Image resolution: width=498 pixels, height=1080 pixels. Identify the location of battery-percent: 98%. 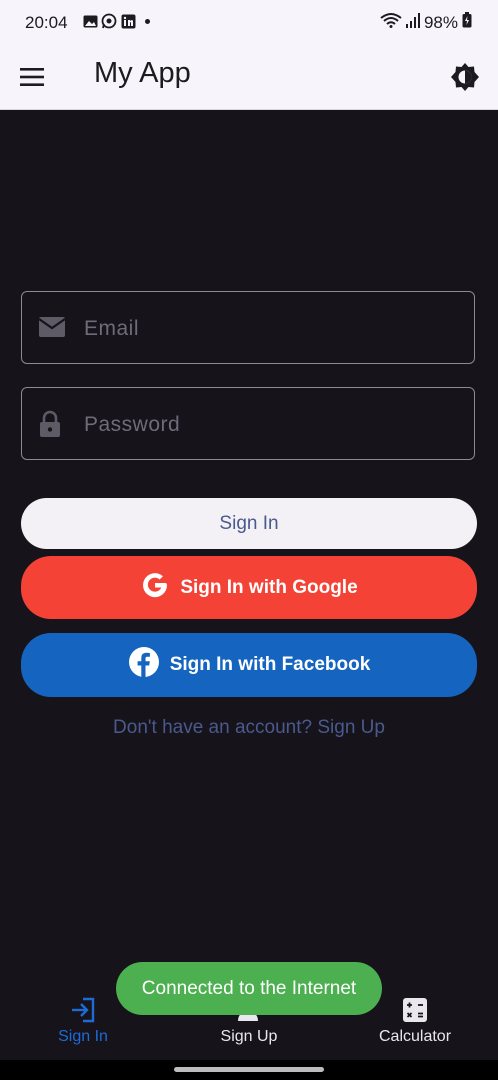
(440, 22).